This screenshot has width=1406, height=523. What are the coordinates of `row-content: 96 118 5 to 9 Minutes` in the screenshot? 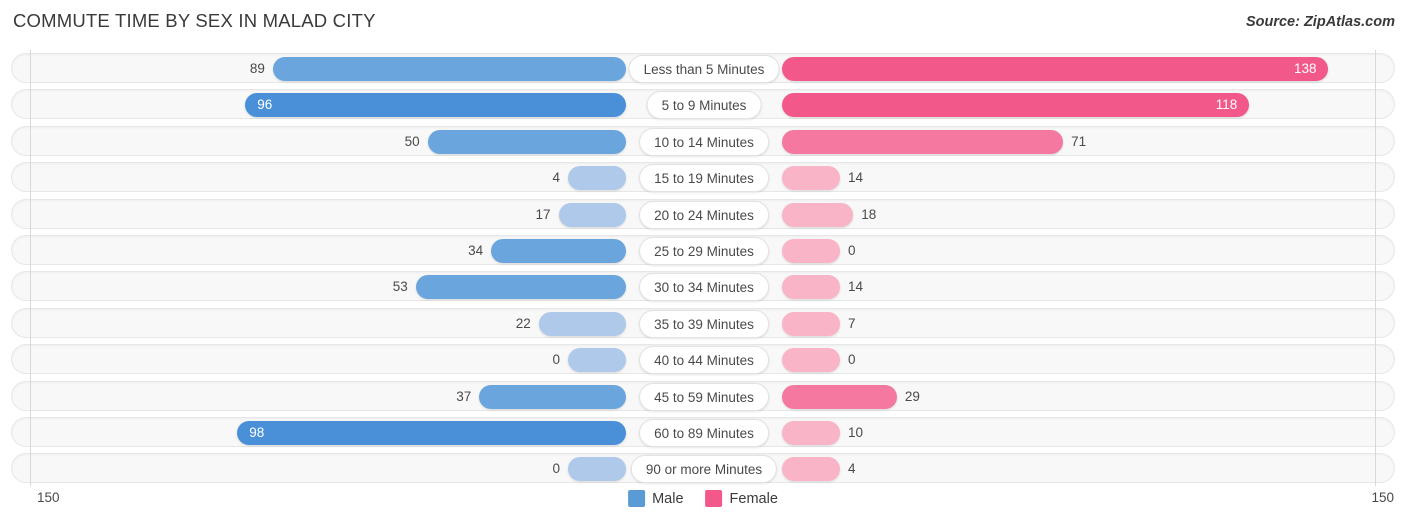 It's located at (703, 105).